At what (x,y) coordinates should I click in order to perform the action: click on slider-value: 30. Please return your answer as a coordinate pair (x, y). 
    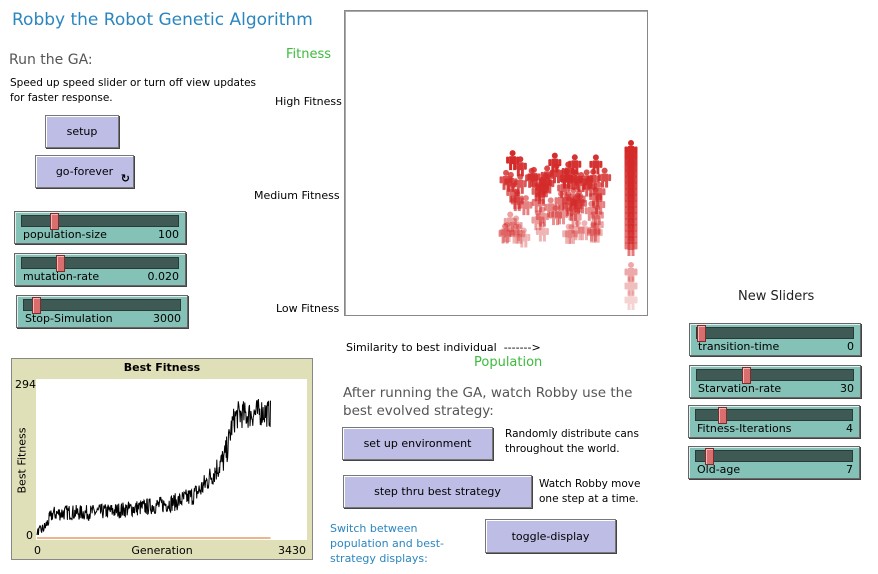
    Looking at the image, I should click on (847, 388).